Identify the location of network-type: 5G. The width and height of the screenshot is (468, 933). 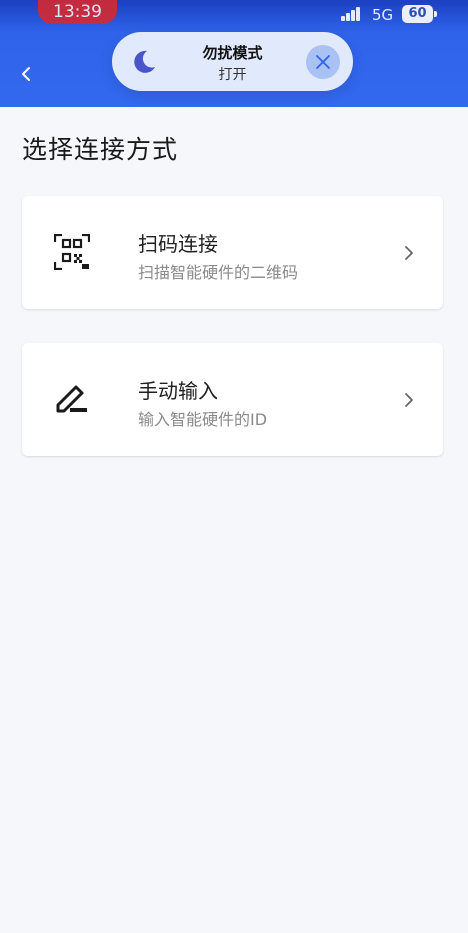
(383, 15).